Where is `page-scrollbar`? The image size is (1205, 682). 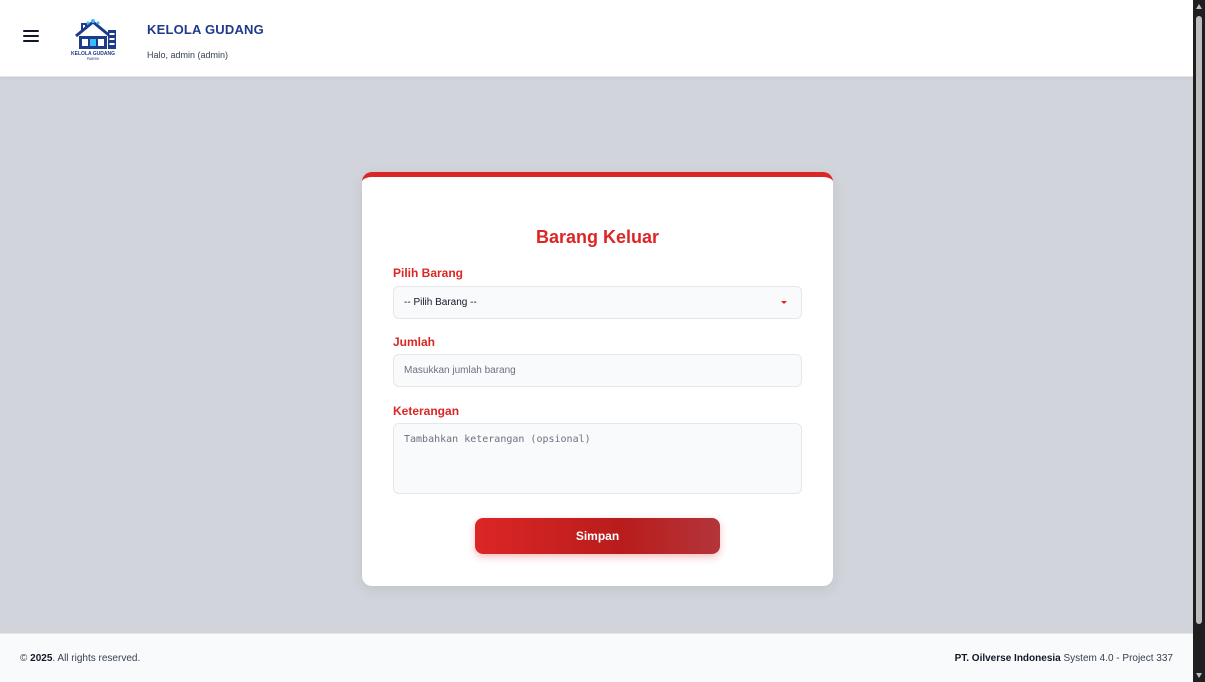 page-scrollbar is located at coordinates (1199, 341).